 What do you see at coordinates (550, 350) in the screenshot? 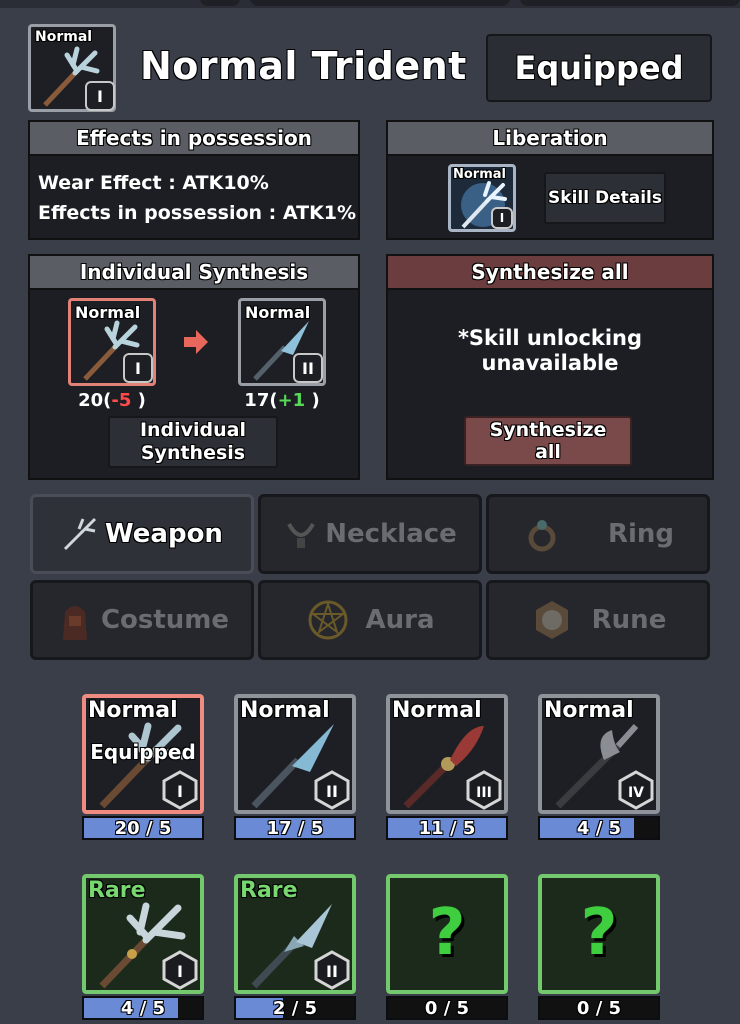
I see `skill-unlock-notice: *Skill unlocking unavailable` at bounding box center [550, 350].